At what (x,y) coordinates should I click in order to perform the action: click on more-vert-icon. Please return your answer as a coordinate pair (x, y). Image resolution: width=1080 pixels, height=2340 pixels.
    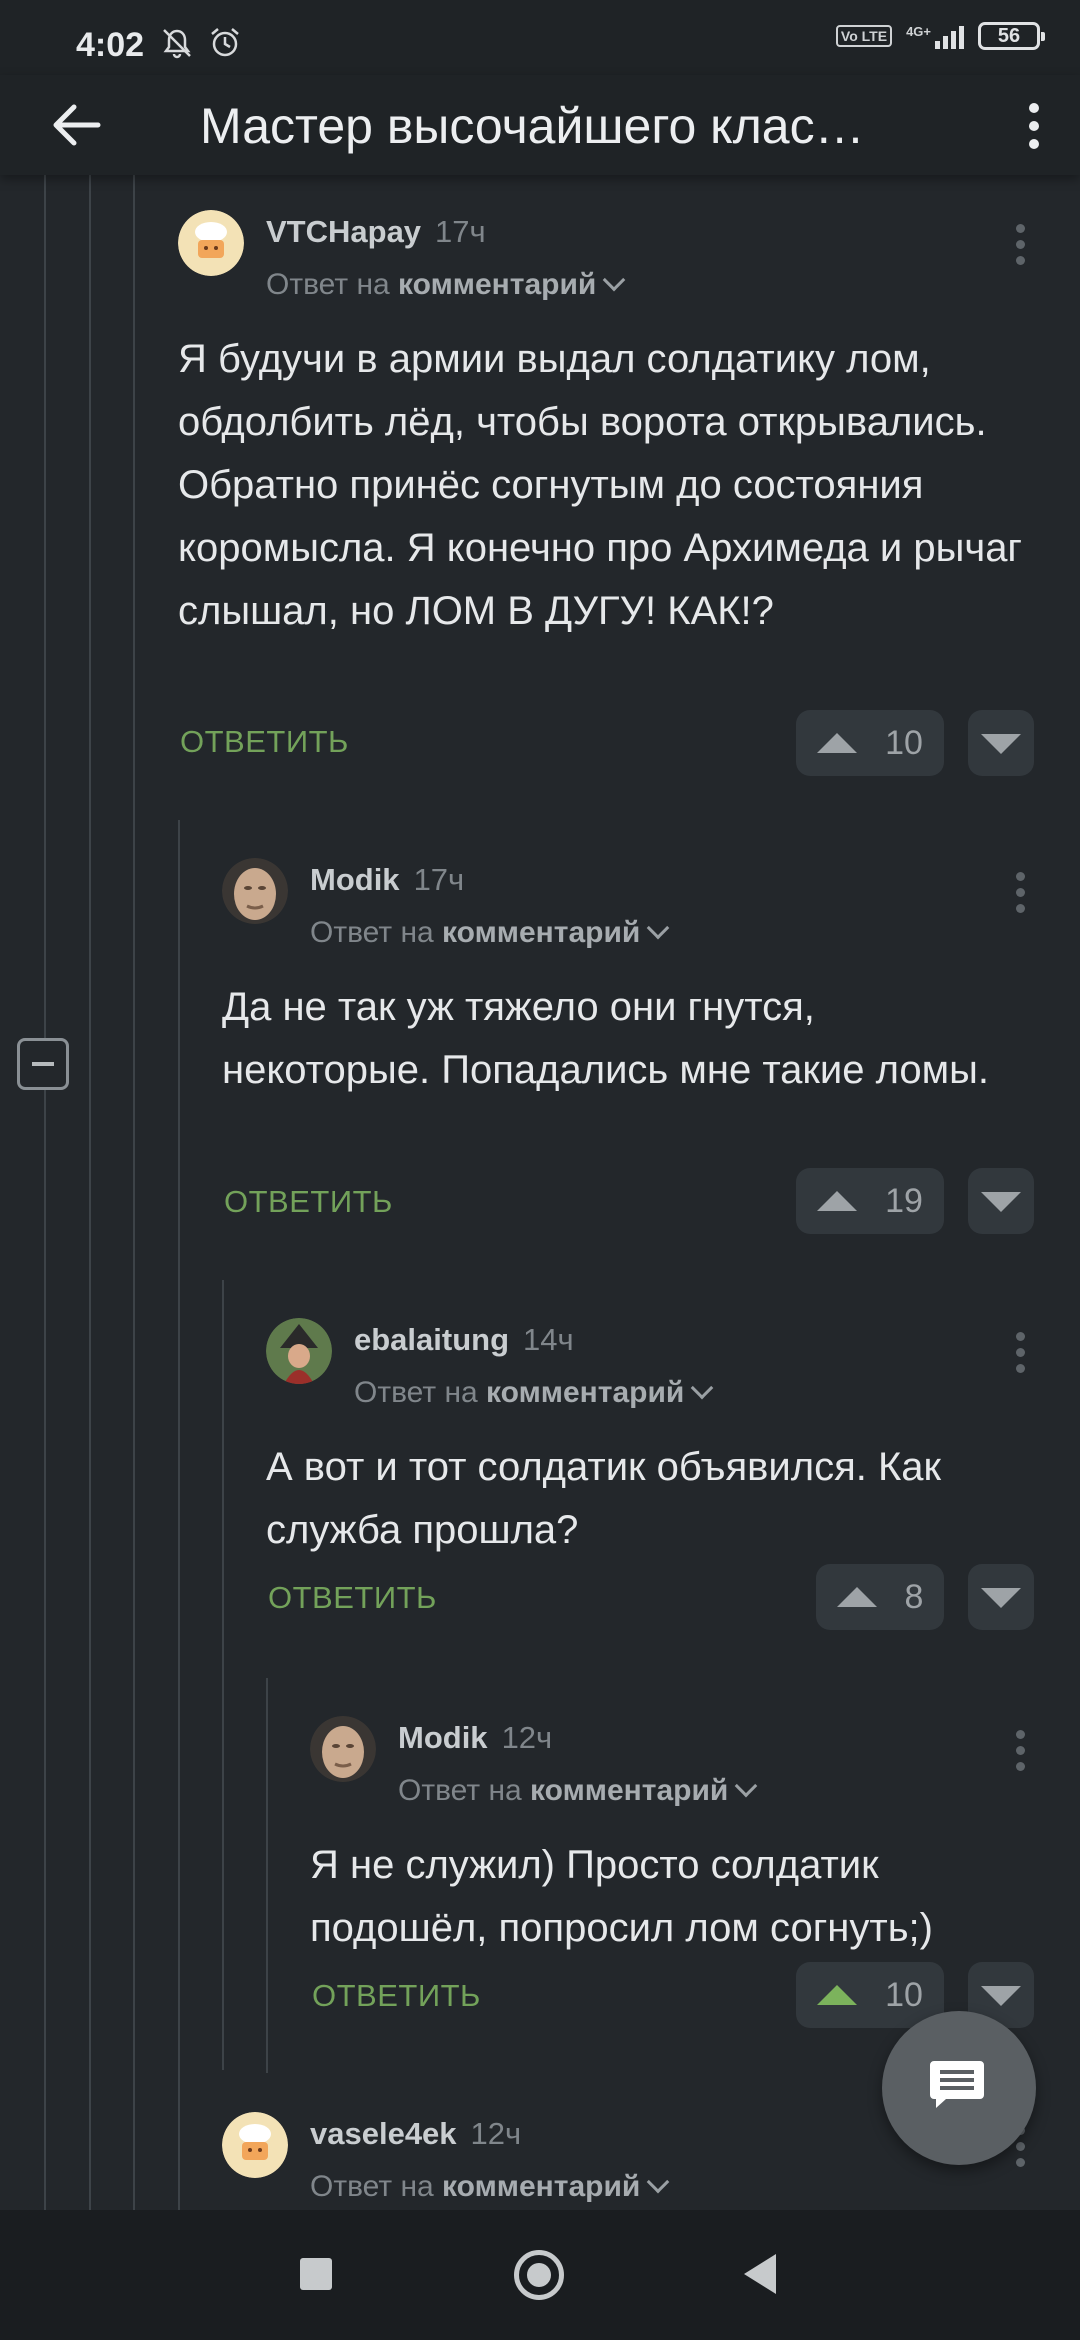
    Looking at the image, I should click on (1034, 126).